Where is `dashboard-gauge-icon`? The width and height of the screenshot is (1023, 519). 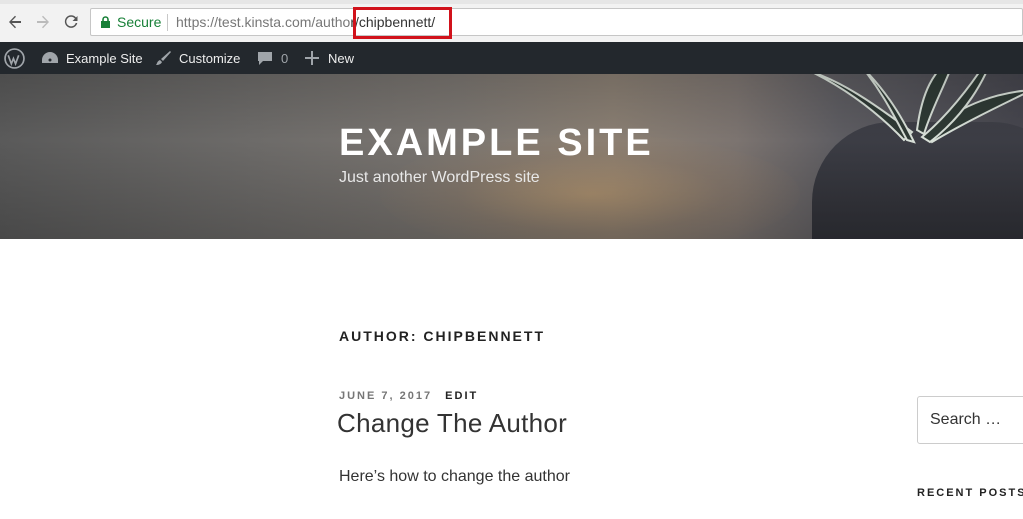 dashboard-gauge-icon is located at coordinates (50, 57).